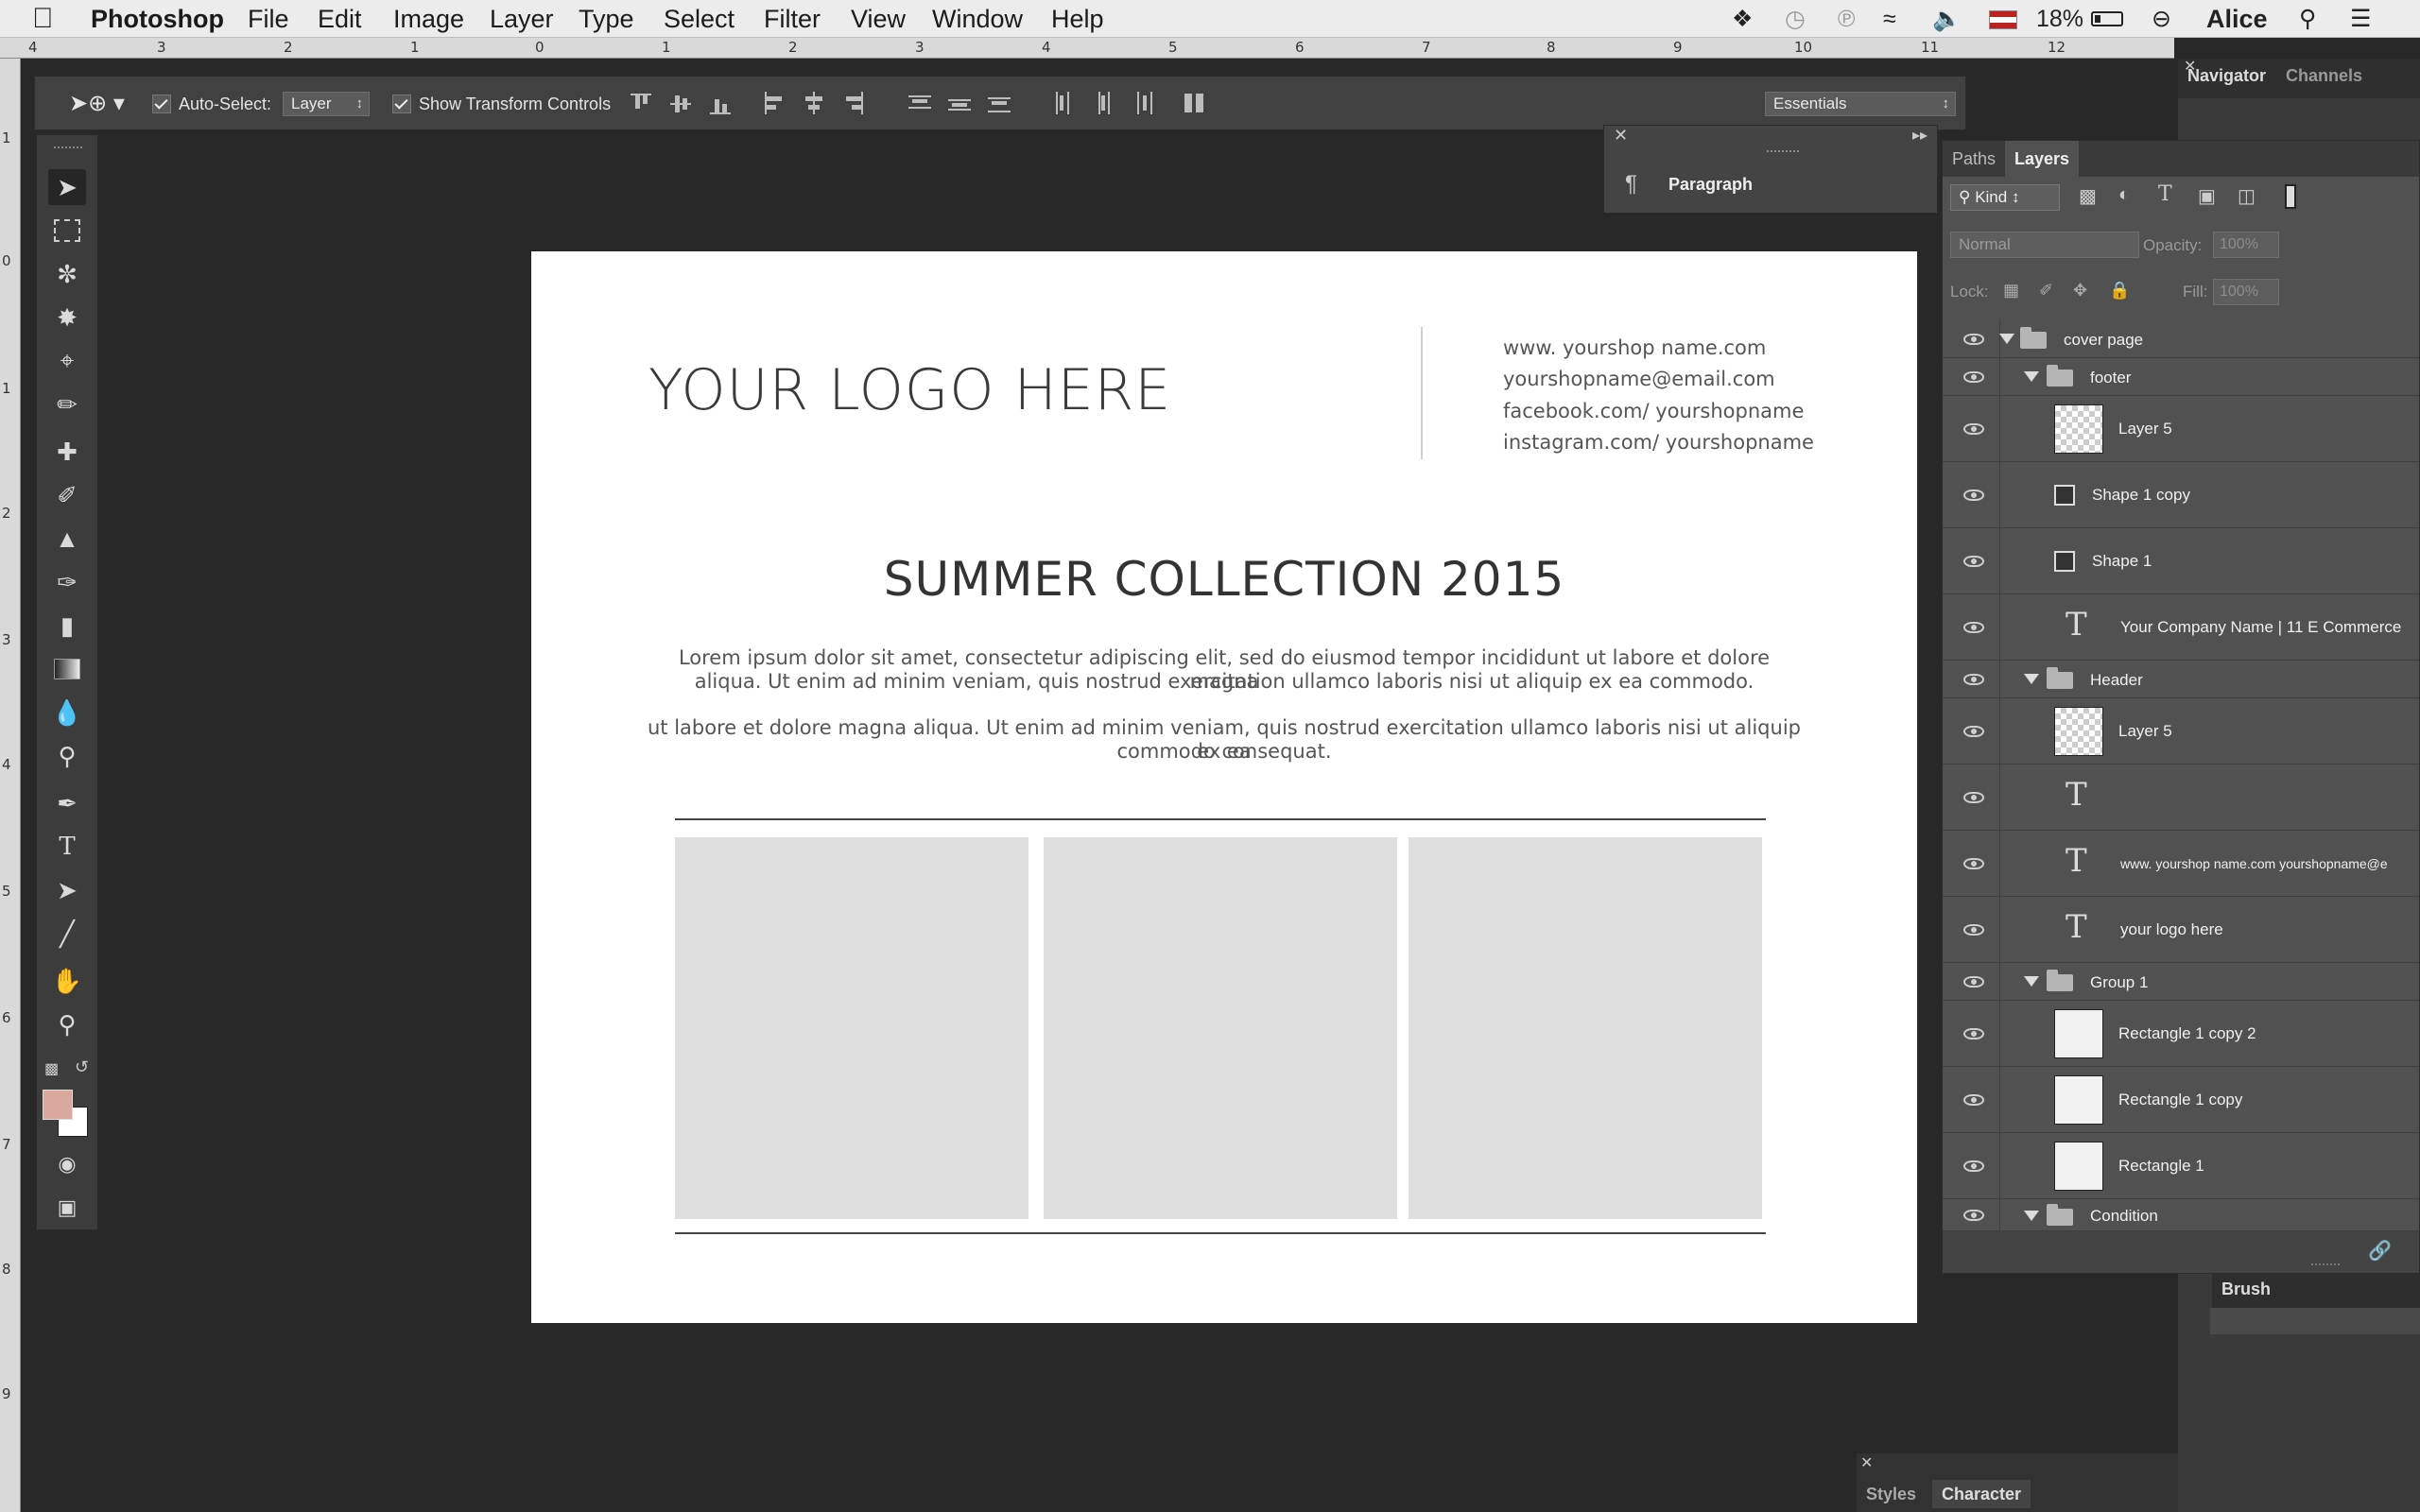 This screenshot has width=2420, height=1512. What do you see at coordinates (959, 104) in the screenshot?
I see `distribute-vcenter-icon` at bounding box center [959, 104].